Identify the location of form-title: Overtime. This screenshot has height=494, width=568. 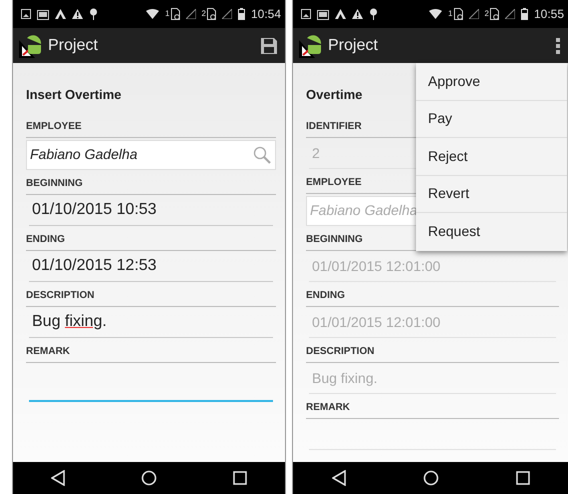
(335, 95).